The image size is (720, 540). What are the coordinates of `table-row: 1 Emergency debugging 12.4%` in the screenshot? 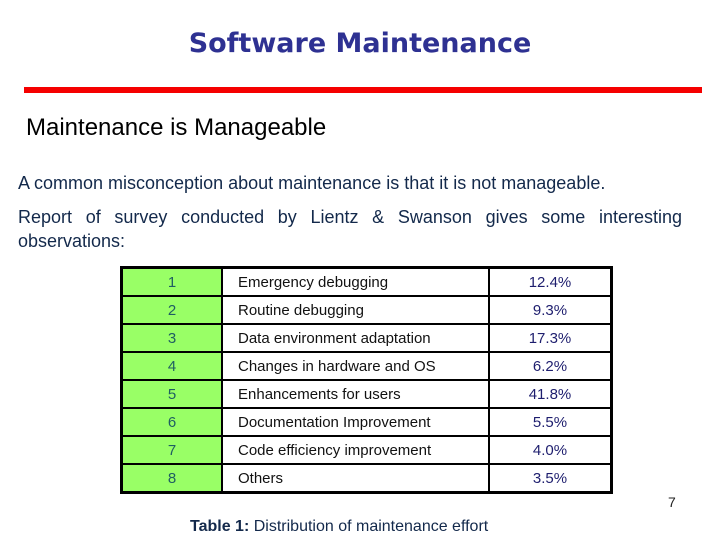 It's located at (366, 281).